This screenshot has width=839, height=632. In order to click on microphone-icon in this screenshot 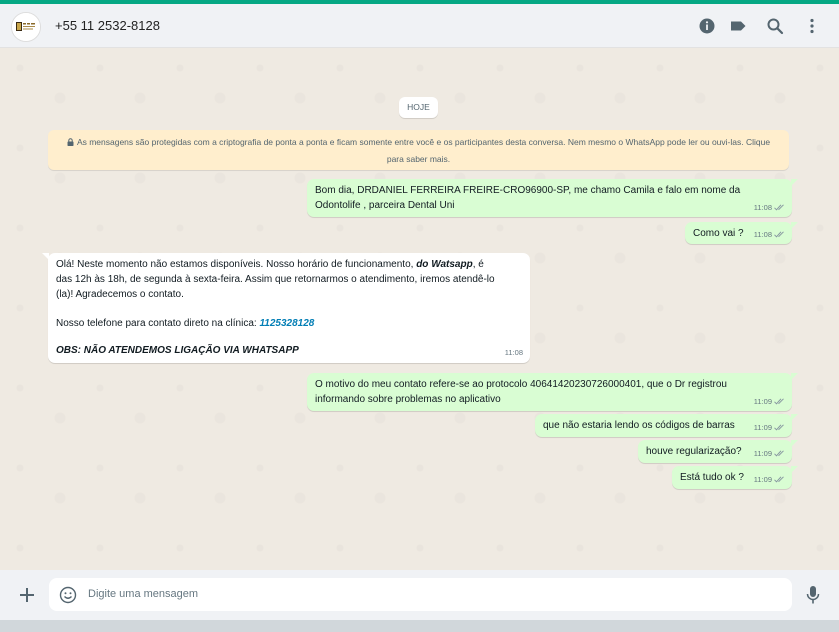, I will do `click(813, 596)`.